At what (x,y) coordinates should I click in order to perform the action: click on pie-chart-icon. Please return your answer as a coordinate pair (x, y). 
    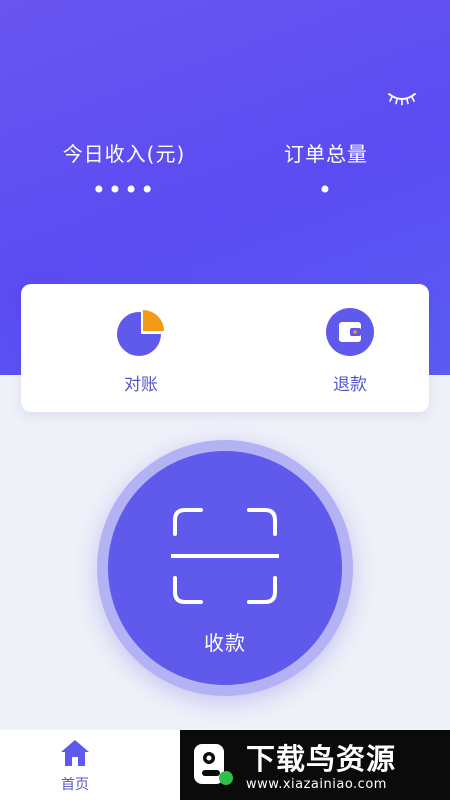
    Looking at the image, I should click on (140, 333).